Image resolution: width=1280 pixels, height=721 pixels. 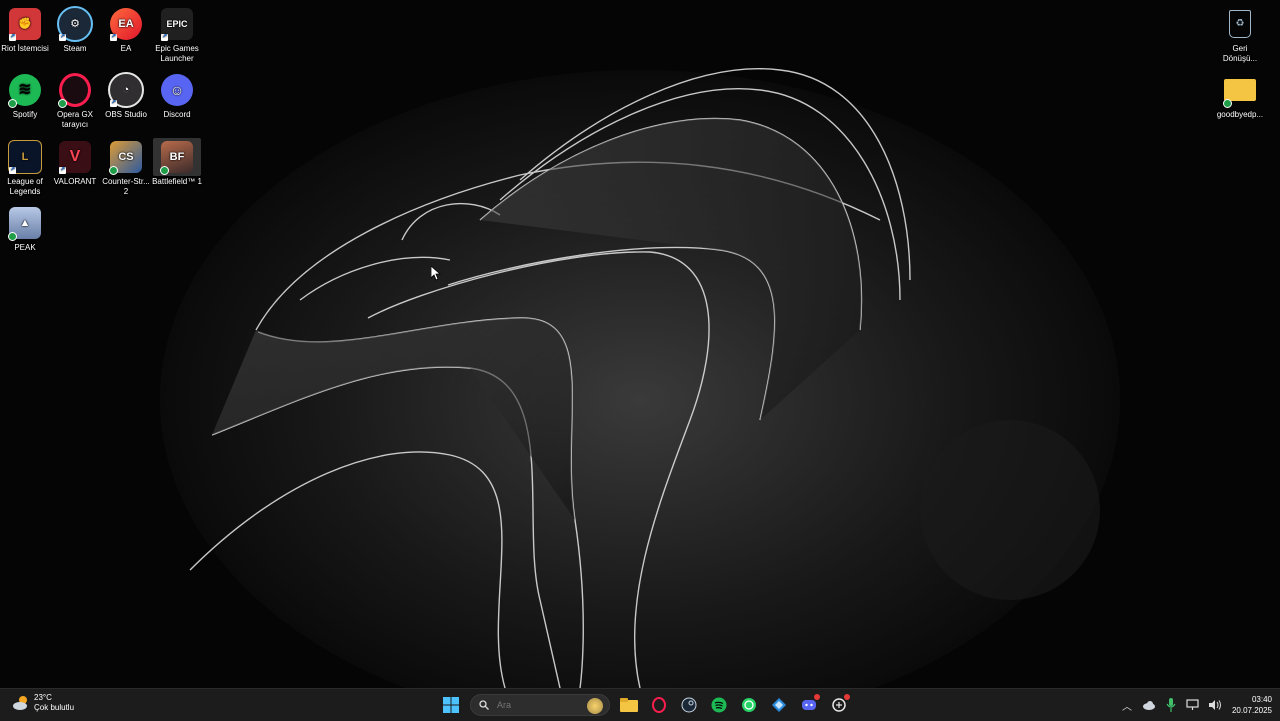 I want to click on recycle-bin-icon: ♻, so click(x=1240, y=24).